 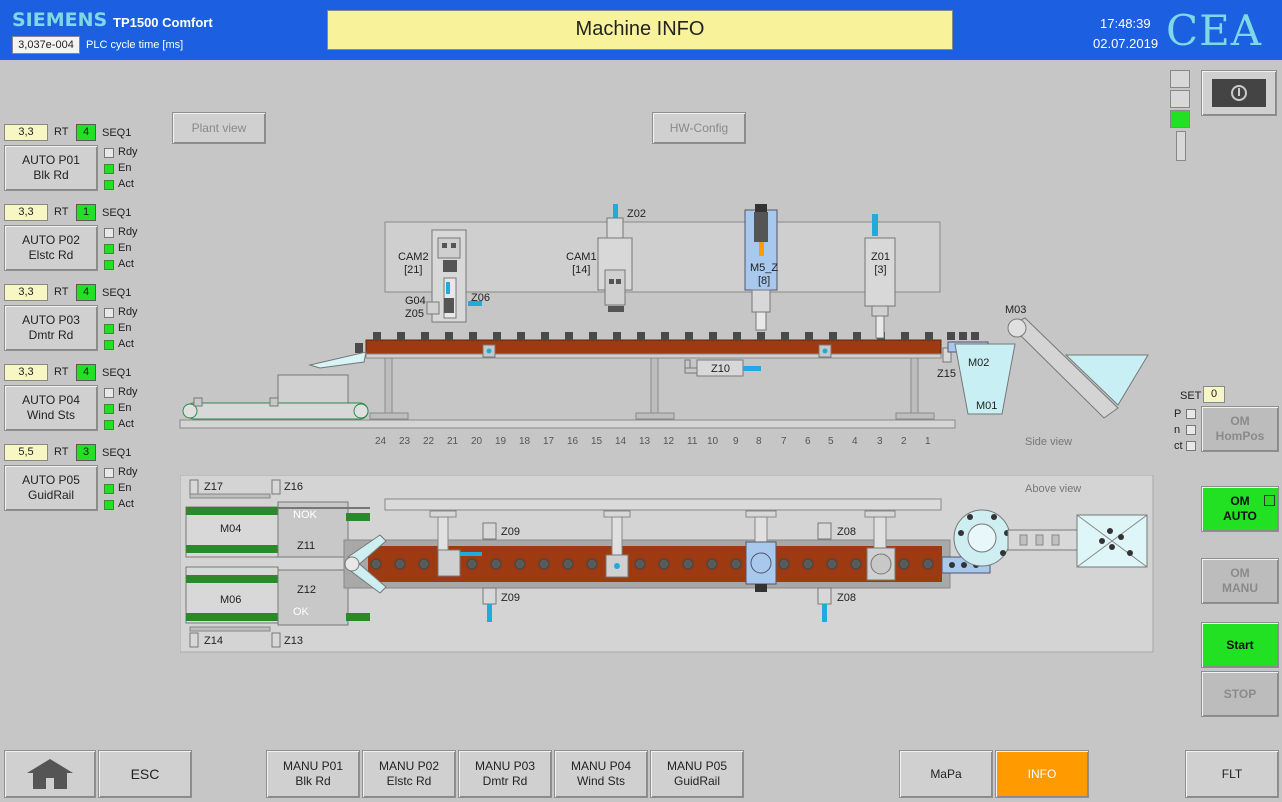 What do you see at coordinates (505, 774) in the screenshot?
I see `manu-p03-button: MANU P03 Dmtr Rd` at bounding box center [505, 774].